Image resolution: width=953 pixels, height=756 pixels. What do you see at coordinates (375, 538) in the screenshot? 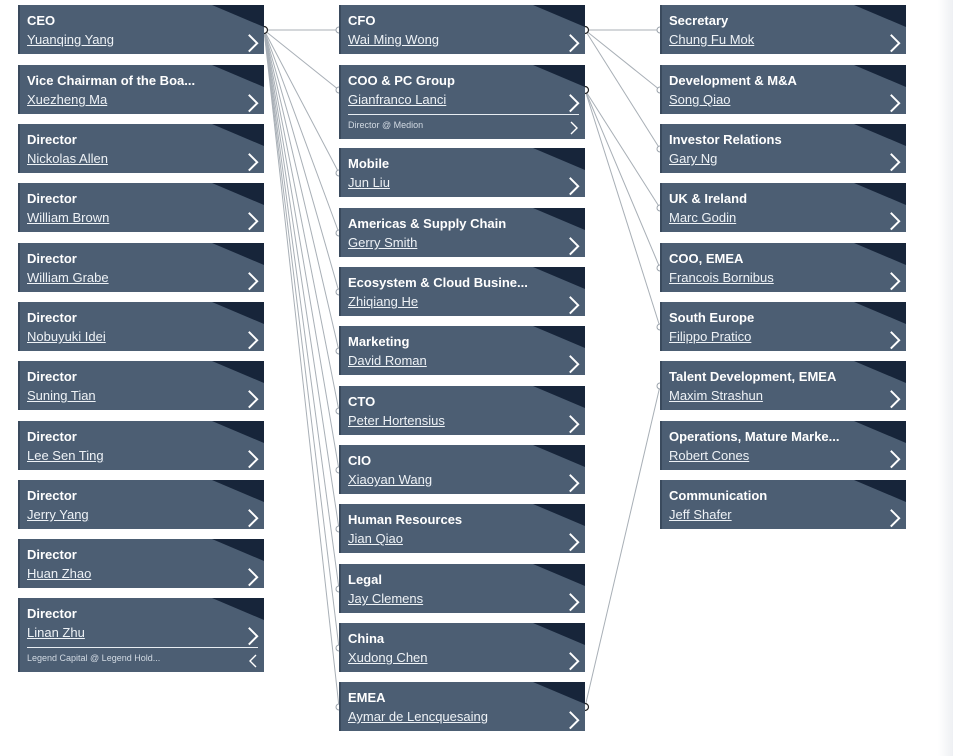
I see `node-person-link: Jian Qiao` at bounding box center [375, 538].